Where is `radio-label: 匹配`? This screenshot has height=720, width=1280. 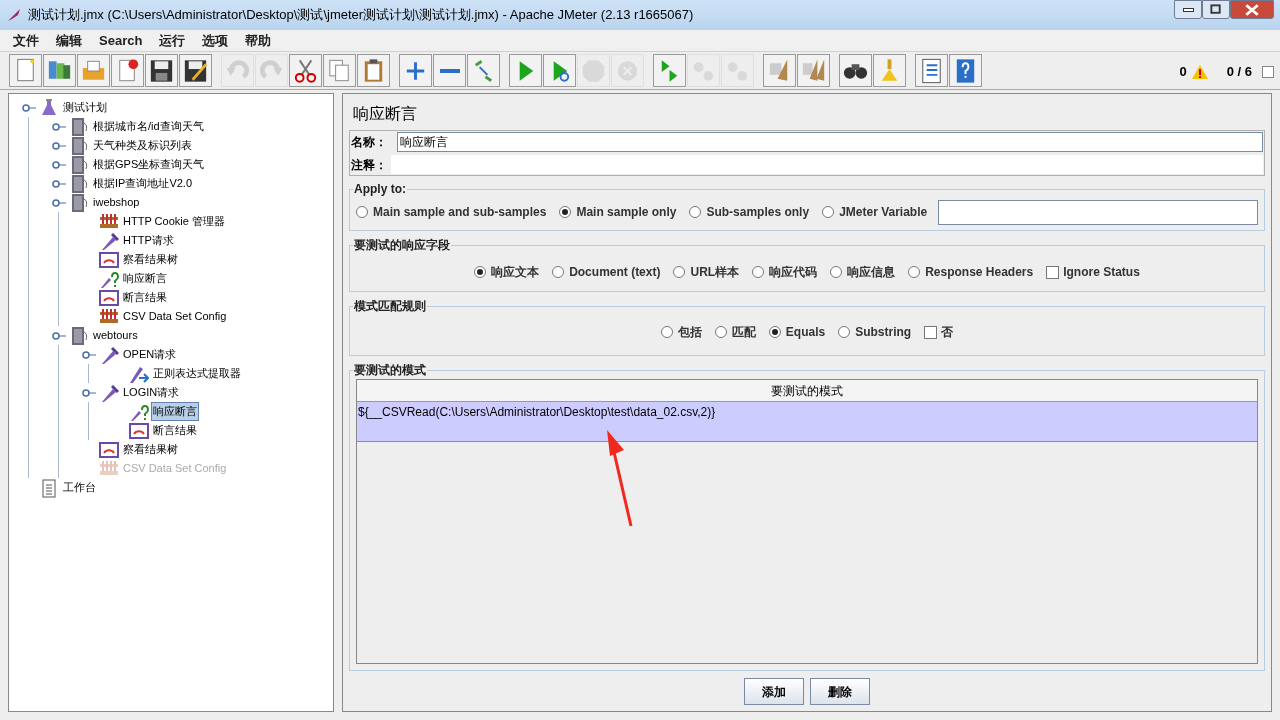 radio-label: 匹配 is located at coordinates (743, 332).